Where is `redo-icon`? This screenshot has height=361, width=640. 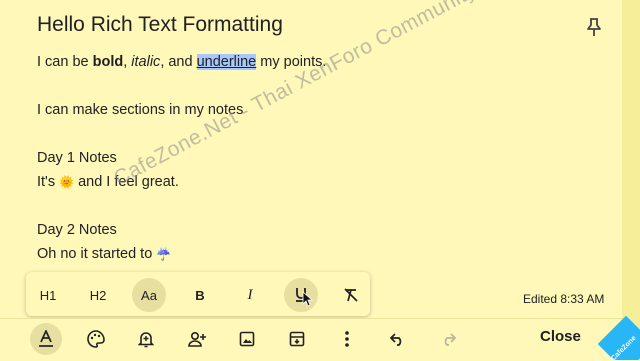
redo-icon is located at coordinates (448, 339).